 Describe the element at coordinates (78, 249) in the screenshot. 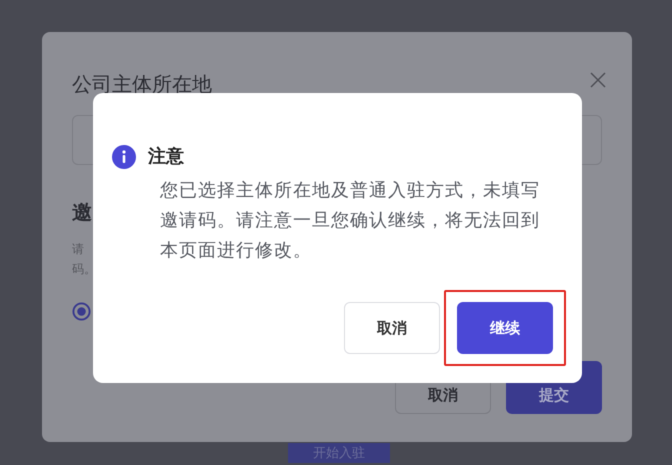

I see `hint-text: 请` at that location.